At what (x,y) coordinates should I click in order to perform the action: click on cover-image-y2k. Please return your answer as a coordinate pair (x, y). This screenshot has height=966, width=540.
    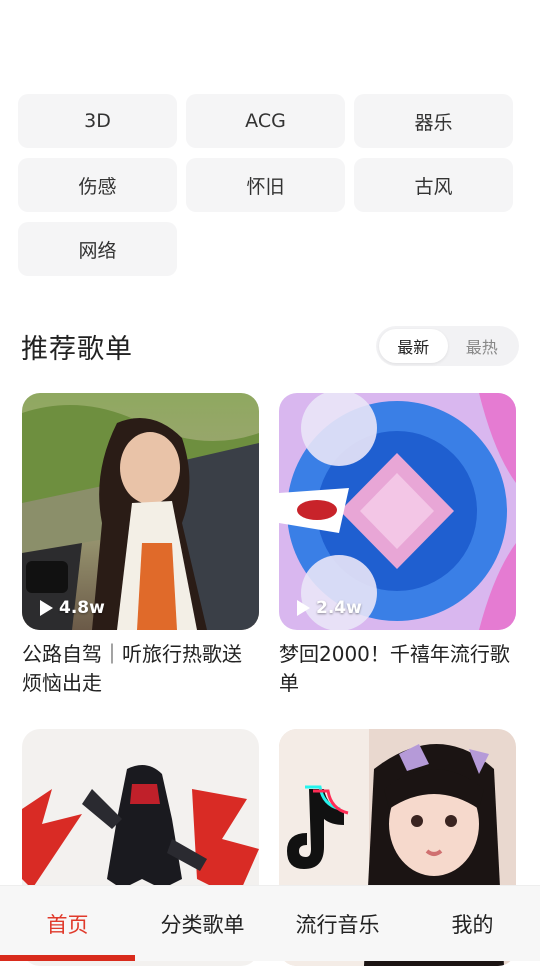
    Looking at the image, I should click on (397, 511).